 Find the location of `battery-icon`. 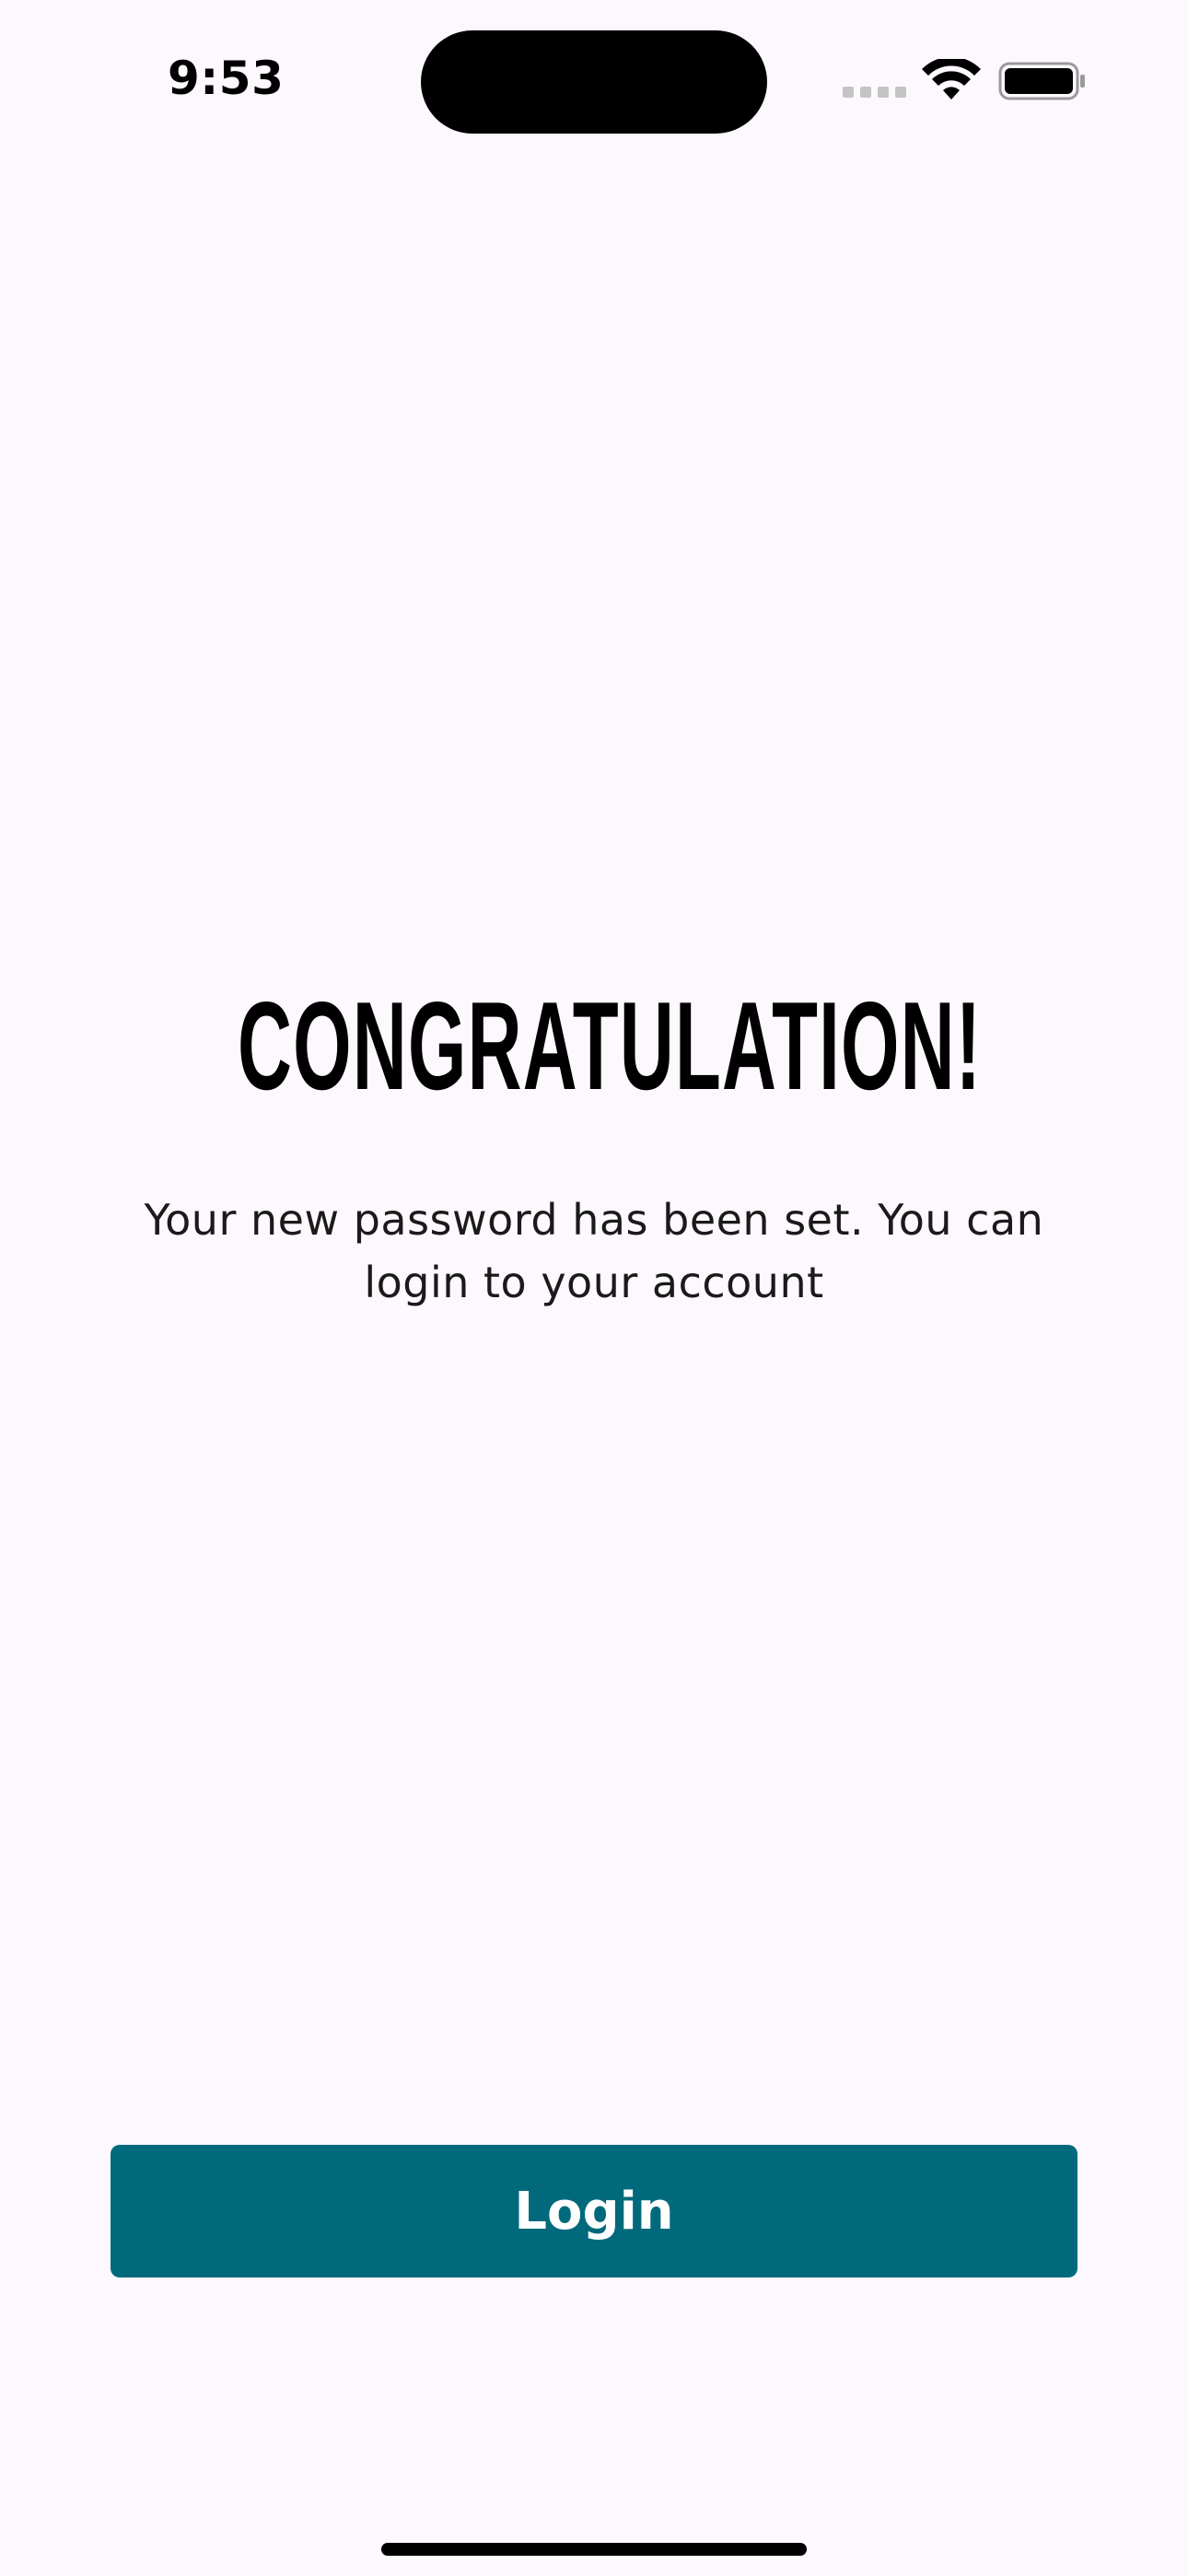

battery-icon is located at coordinates (1041, 81).